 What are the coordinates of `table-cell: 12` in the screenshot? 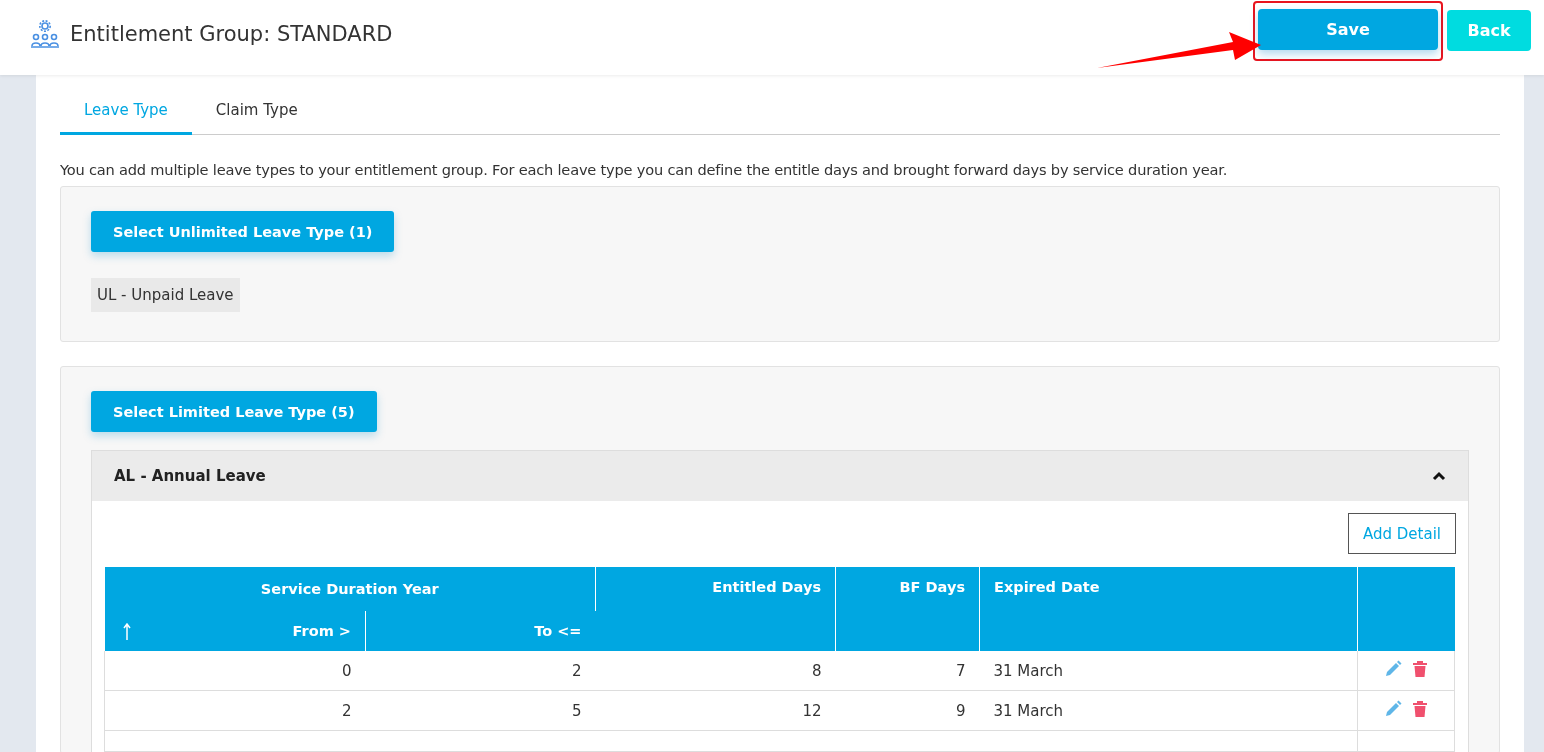 It's located at (715, 710).